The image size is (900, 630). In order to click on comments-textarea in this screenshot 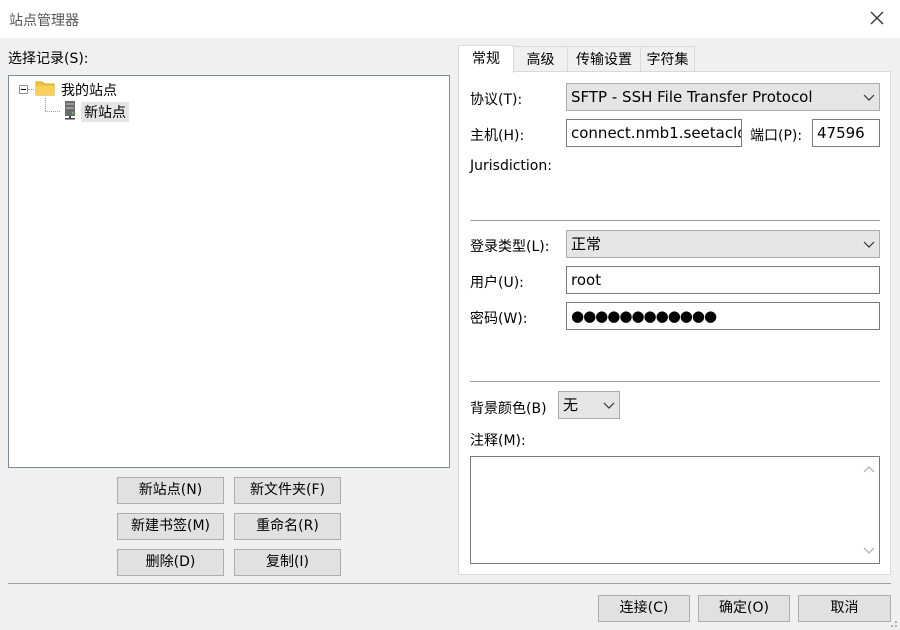, I will do `click(675, 510)`.